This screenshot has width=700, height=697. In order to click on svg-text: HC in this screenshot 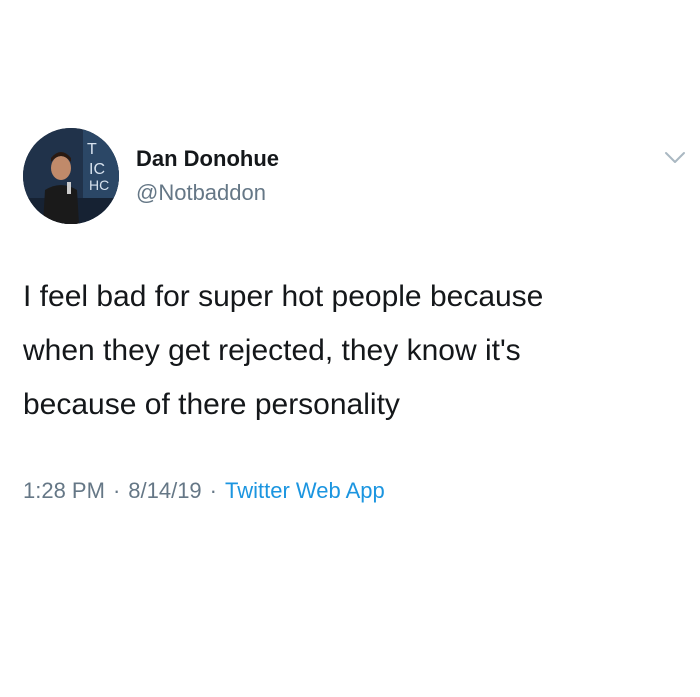, I will do `click(99, 185)`.